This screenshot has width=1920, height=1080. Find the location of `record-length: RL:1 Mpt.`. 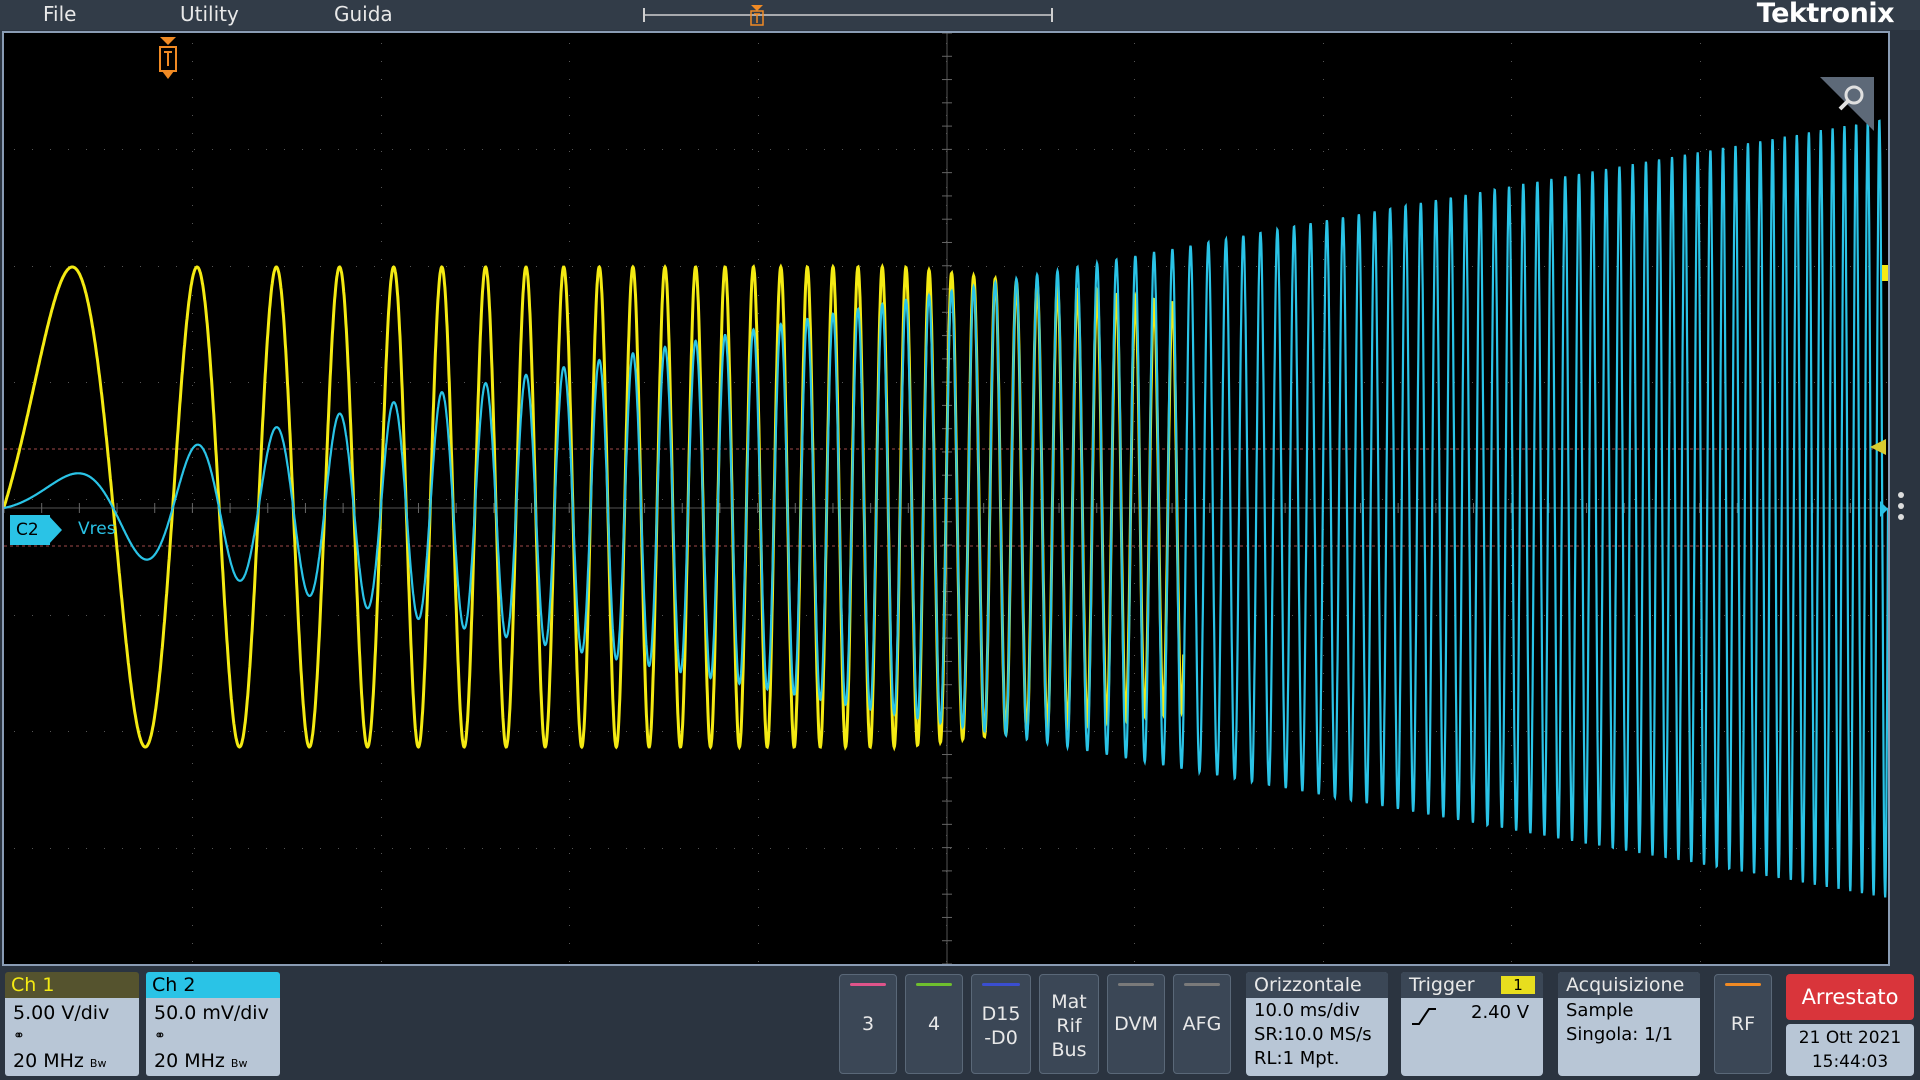

record-length: RL:1 Mpt. is located at coordinates (1297, 1058).